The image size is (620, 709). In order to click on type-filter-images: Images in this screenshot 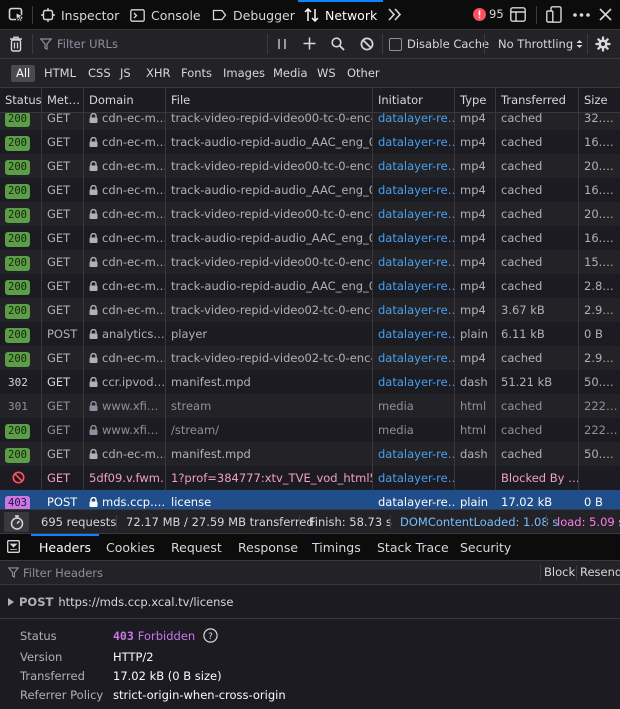, I will do `click(244, 73)`.